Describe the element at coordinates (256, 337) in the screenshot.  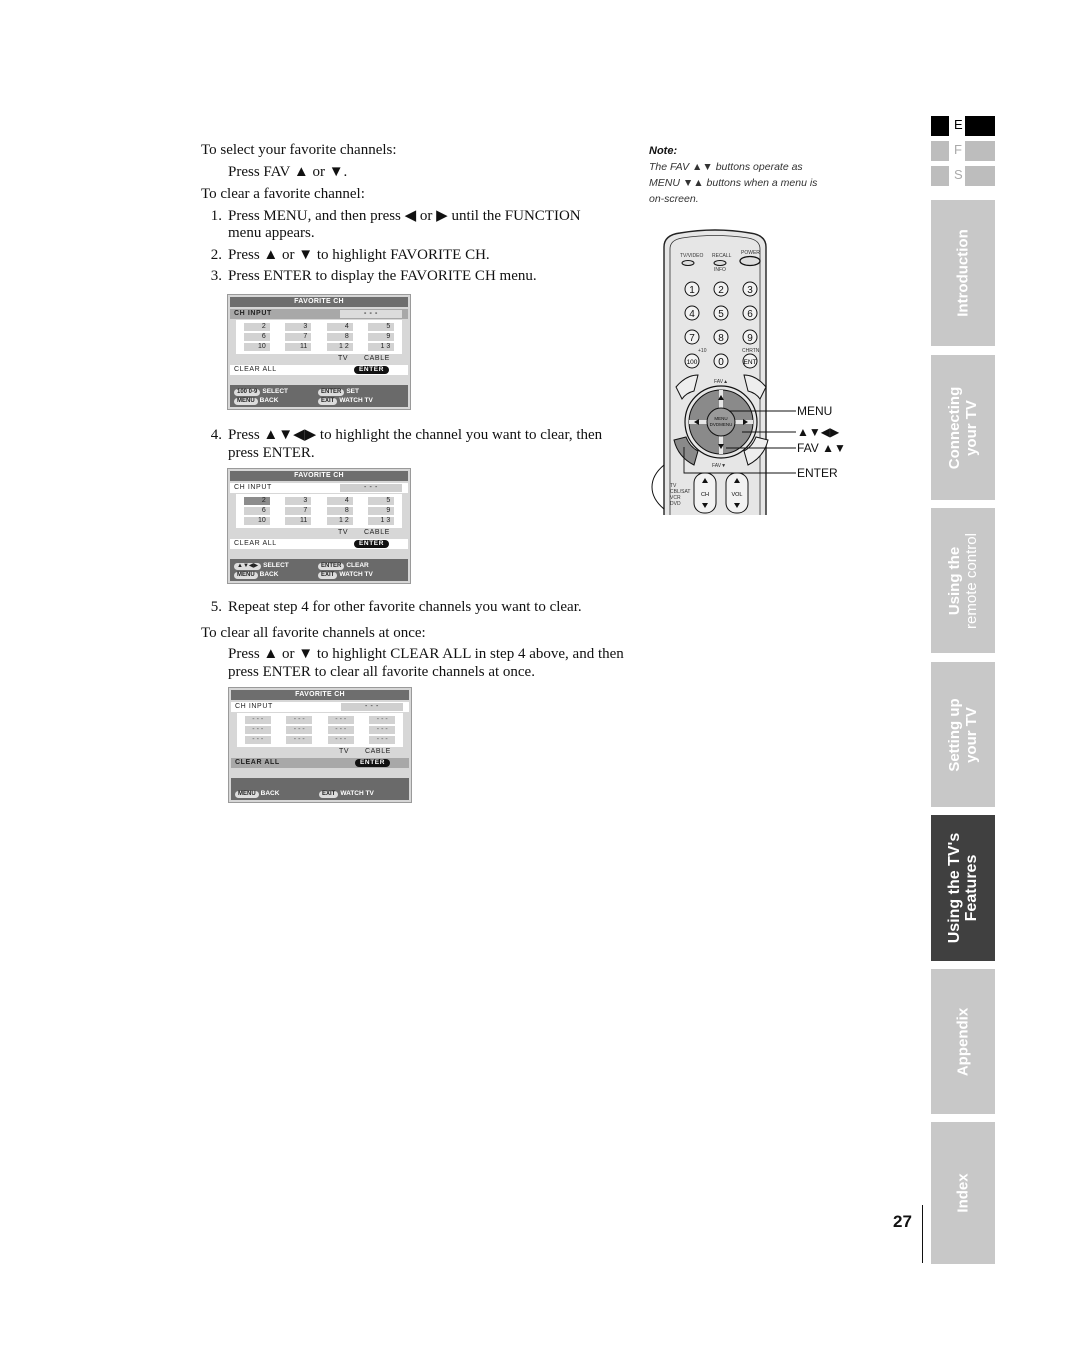
I see `channel-cell: 6` at that location.